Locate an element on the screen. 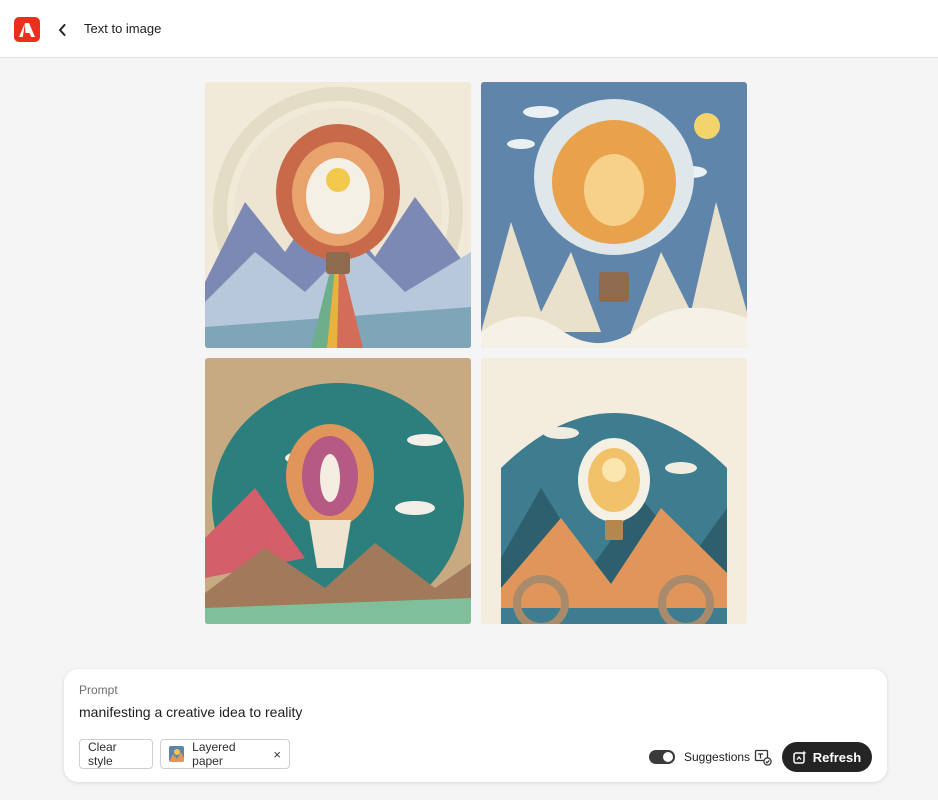 The image size is (938, 800). suggestions-label: Suggestions is located at coordinates (717, 757).